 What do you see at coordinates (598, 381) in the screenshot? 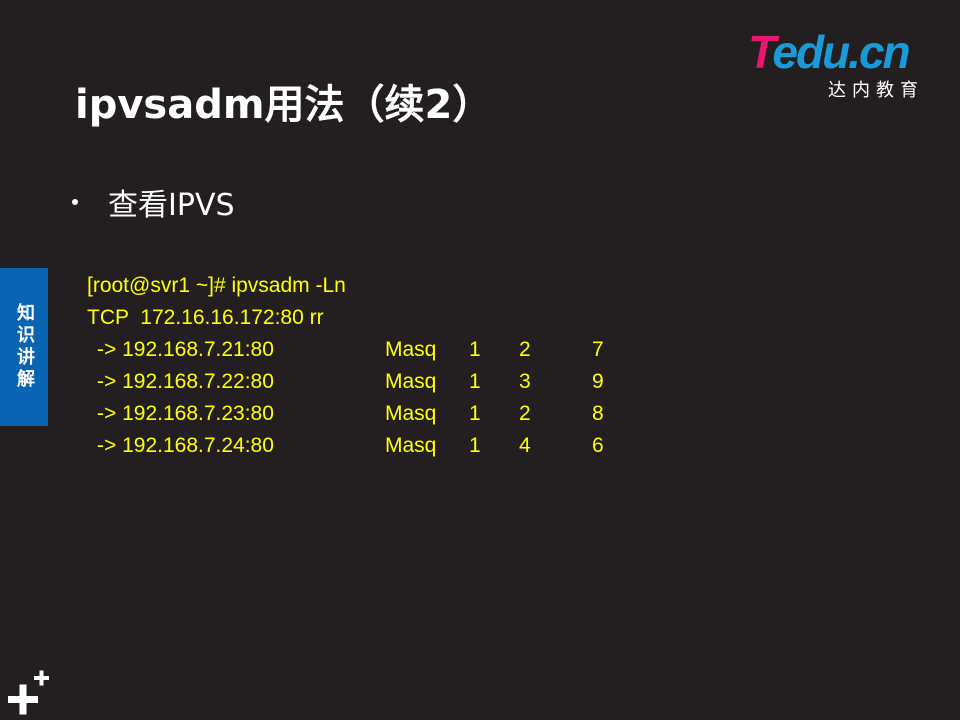
I see `inactive-conn-value: 9` at bounding box center [598, 381].